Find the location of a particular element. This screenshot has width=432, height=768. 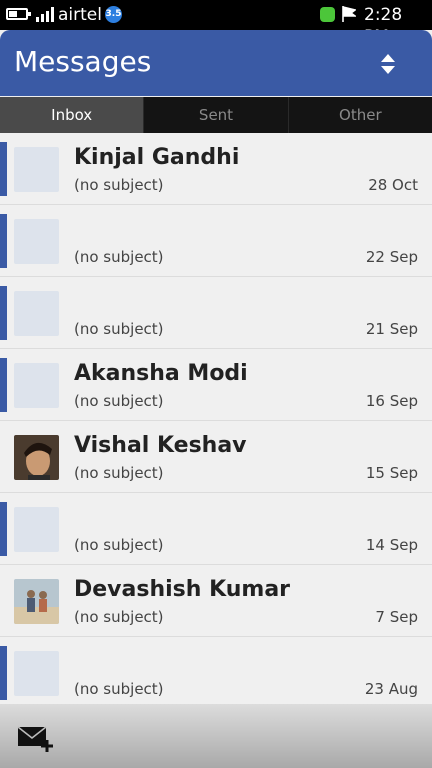

carrier-name: airtel is located at coordinates (80, 15).